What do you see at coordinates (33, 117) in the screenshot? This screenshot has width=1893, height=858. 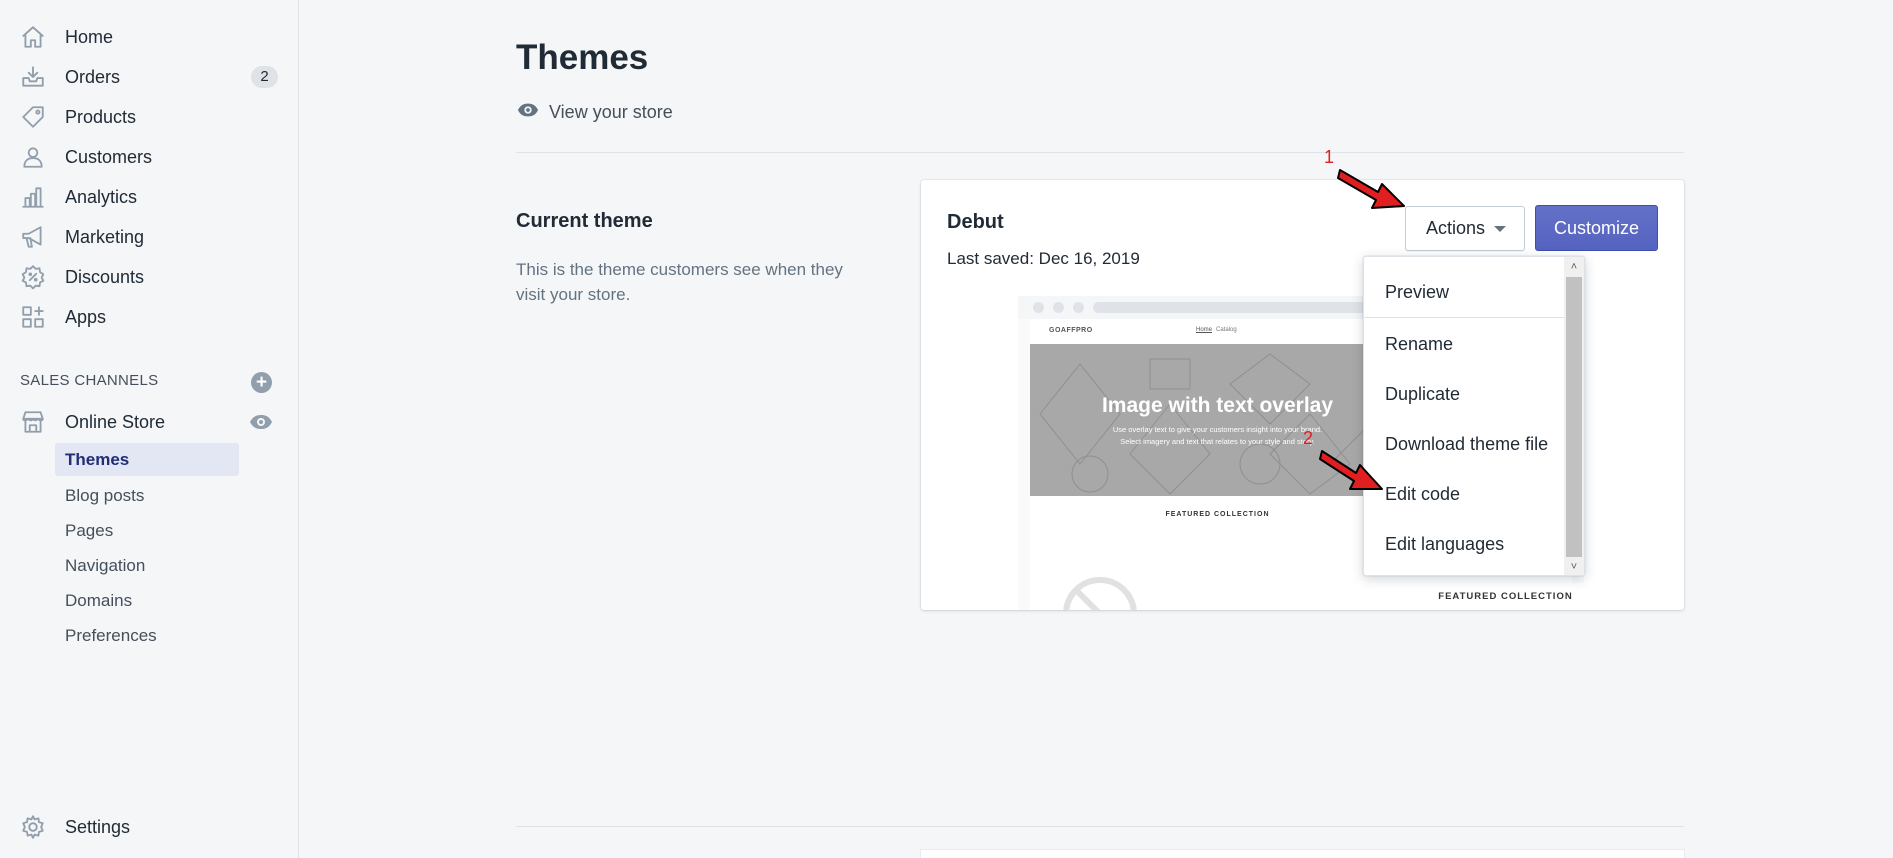 I see `tag-icon` at bounding box center [33, 117].